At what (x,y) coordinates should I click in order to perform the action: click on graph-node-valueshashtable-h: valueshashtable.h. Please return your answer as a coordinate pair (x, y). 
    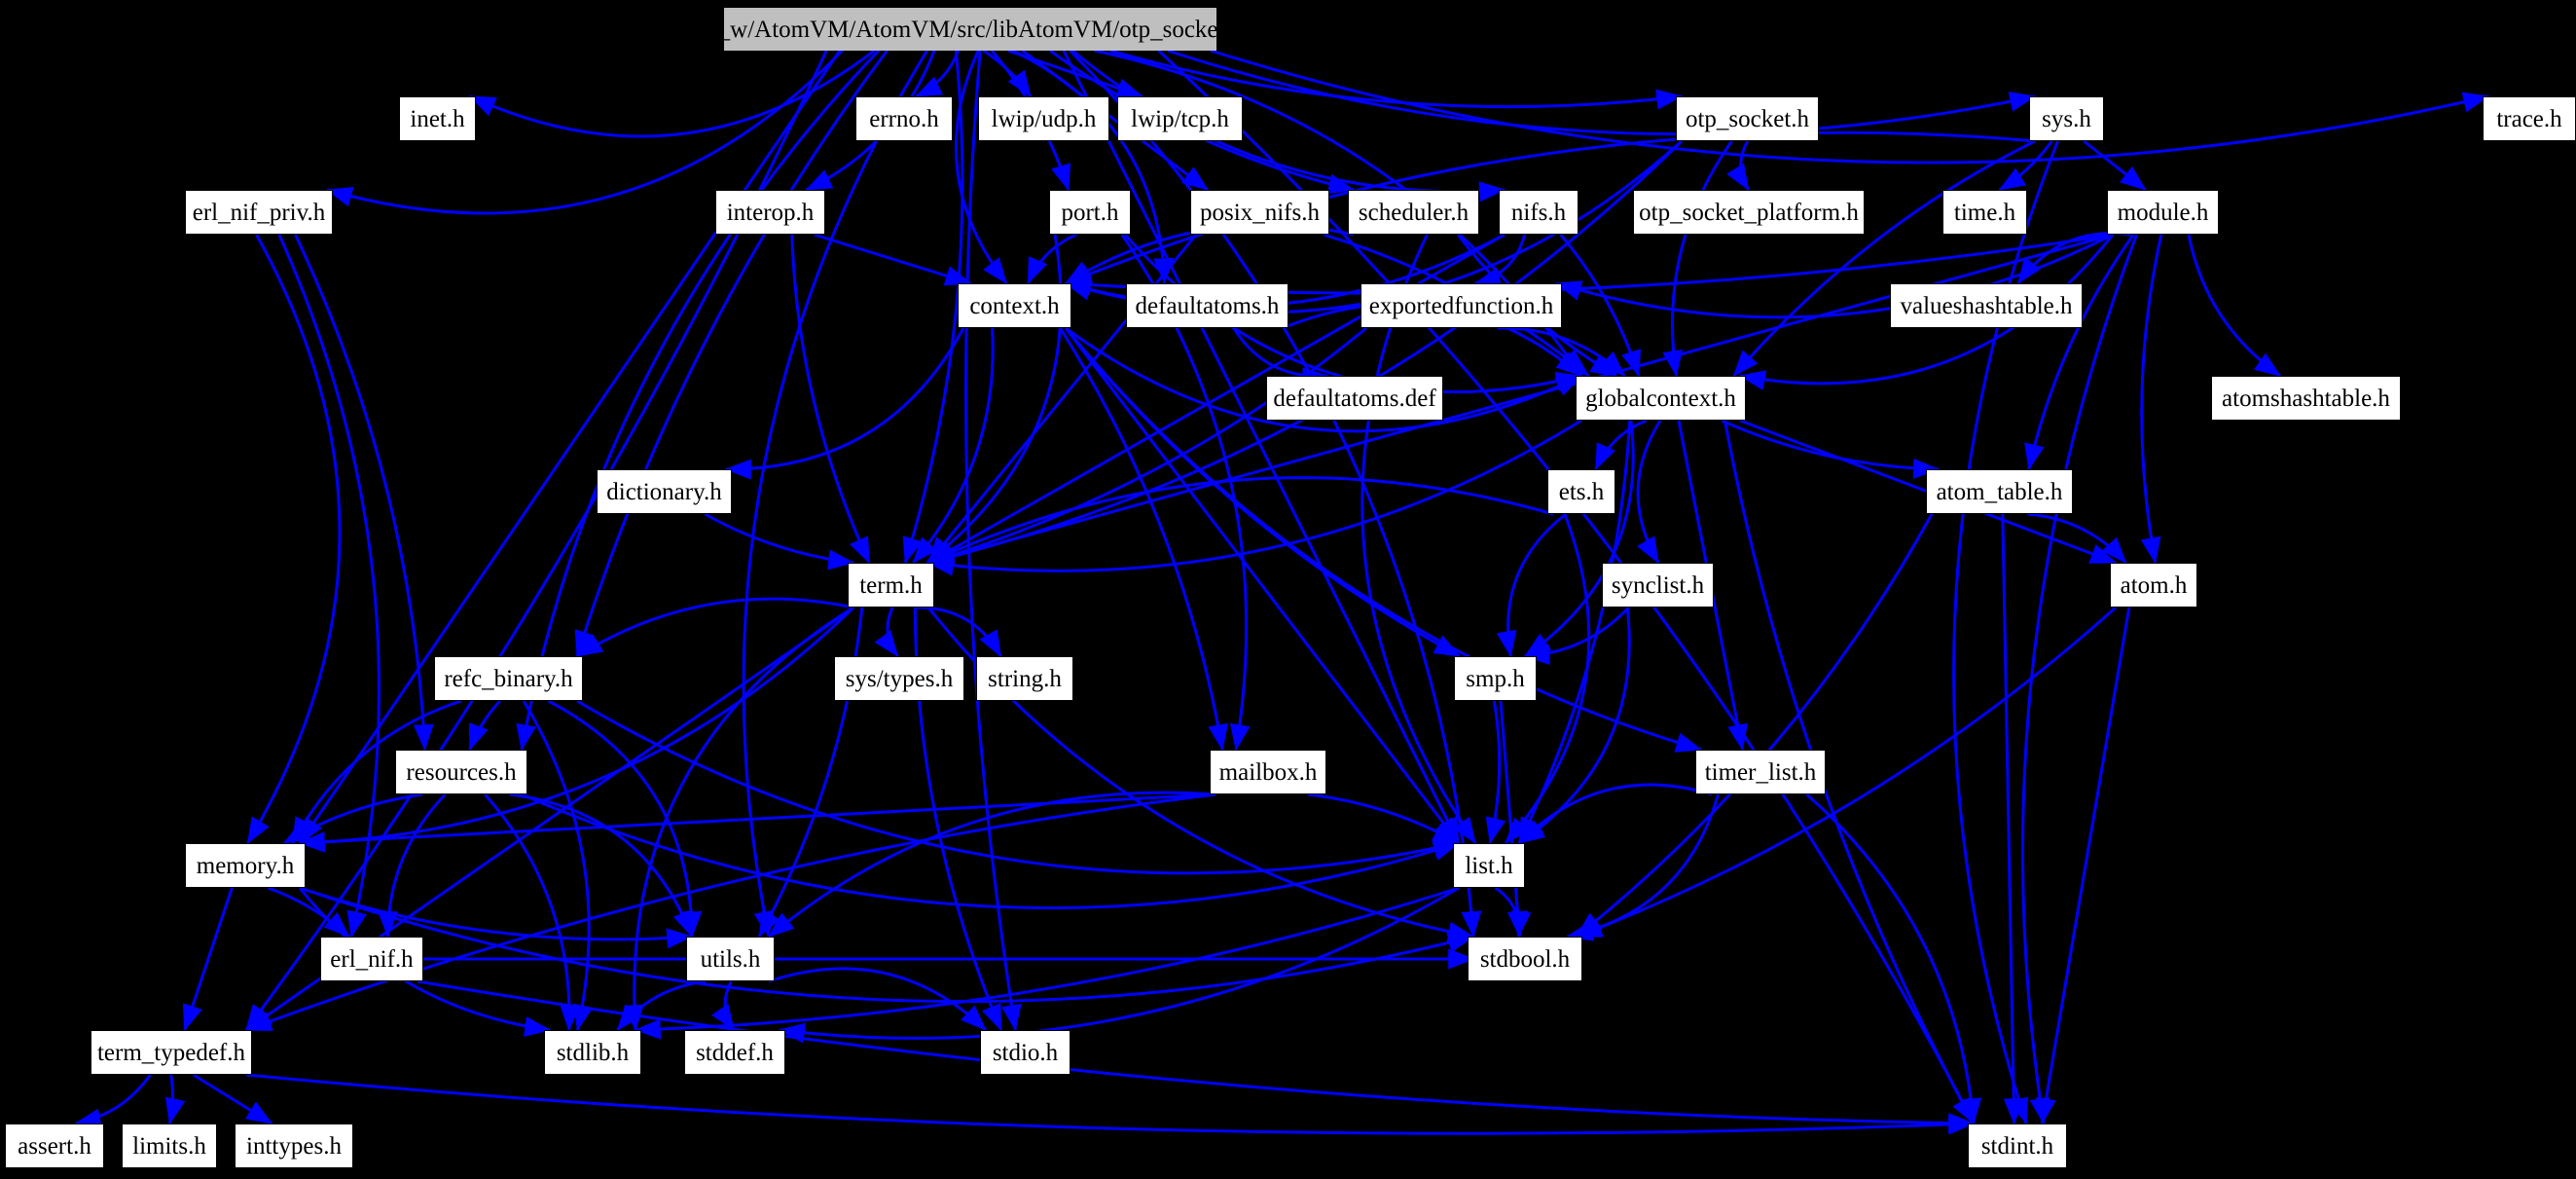
    Looking at the image, I should click on (1986, 306).